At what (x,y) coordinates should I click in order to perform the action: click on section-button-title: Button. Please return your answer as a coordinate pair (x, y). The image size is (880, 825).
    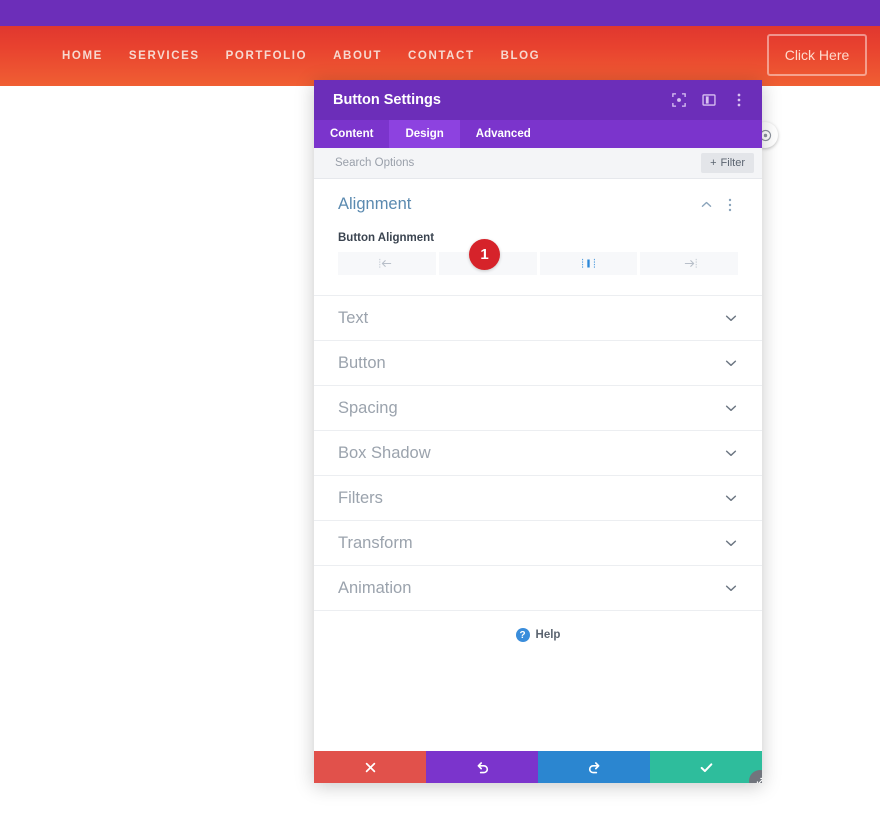
    Looking at the image, I should click on (362, 362).